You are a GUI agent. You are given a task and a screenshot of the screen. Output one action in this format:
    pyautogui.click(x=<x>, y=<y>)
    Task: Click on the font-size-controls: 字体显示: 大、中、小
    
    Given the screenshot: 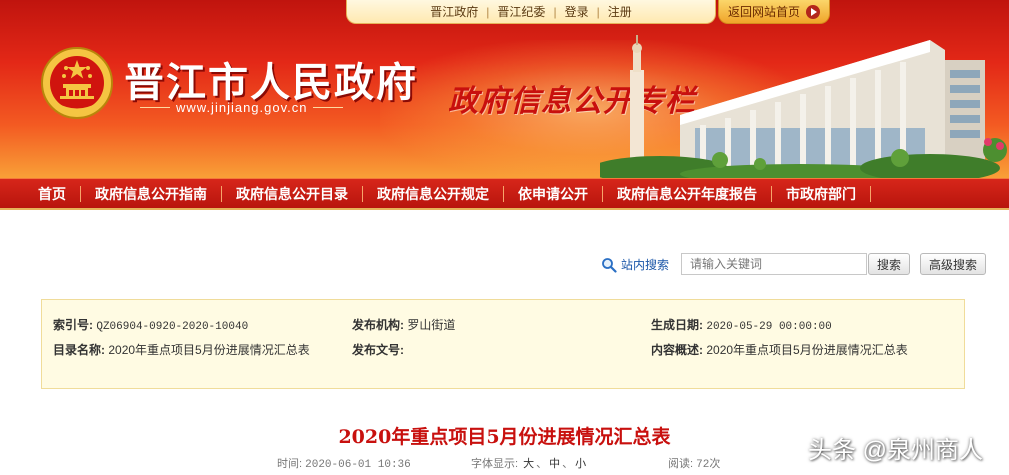 What is the action you would take?
    pyautogui.click(x=529, y=463)
    